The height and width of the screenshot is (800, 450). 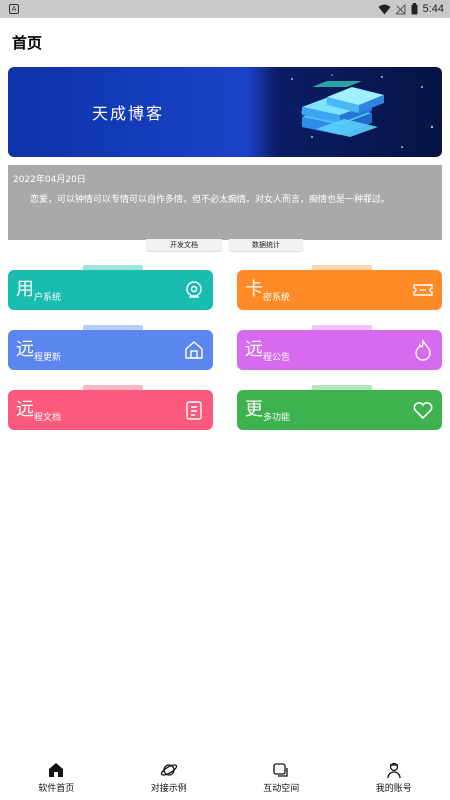 What do you see at coordinates (423, 290) in the screenshot?
I see `ticket-icon` at bounding box center [423, 290].